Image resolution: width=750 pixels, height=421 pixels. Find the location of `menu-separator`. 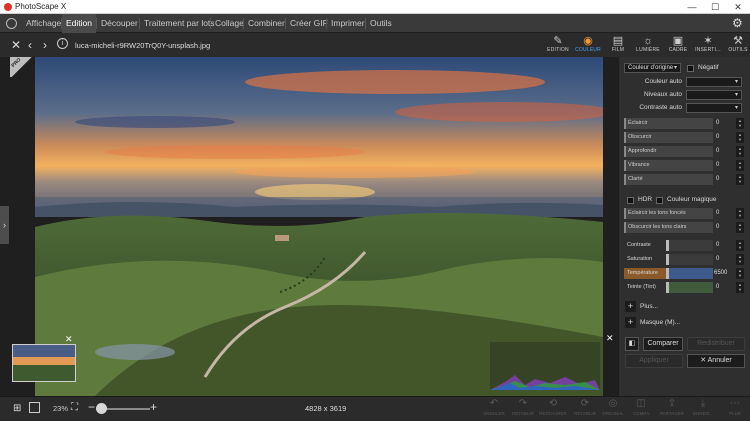

menu-separator is located at coordinates (365, 23).